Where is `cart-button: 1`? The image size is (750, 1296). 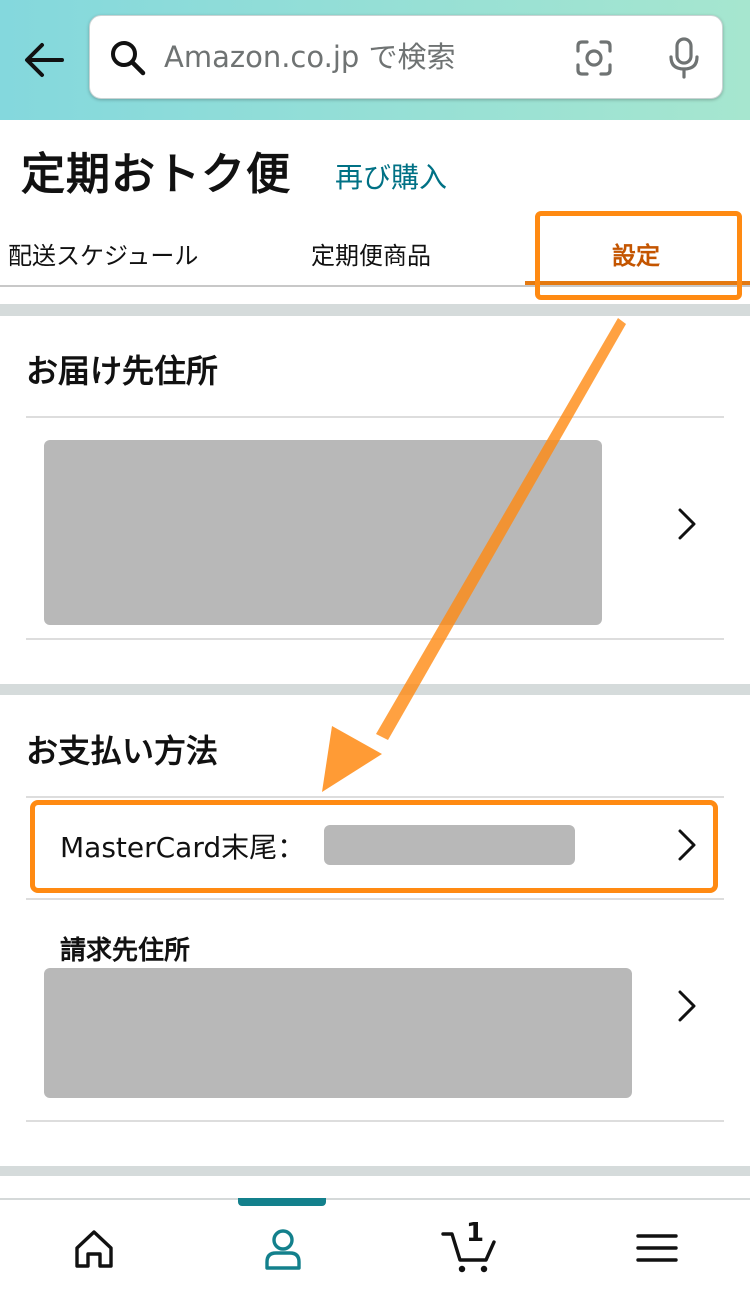 cart-button: 1 is located at coordinates (470, 1247).